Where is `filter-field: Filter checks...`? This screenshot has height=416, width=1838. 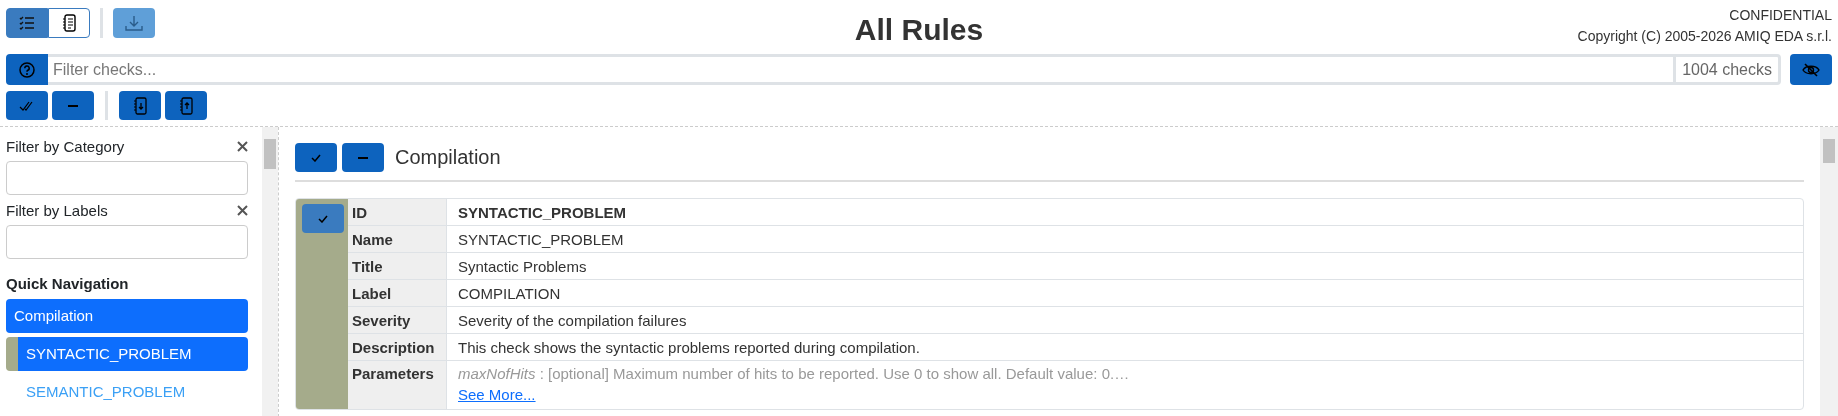
filter-field: Filter checks... is located at coordinates (861, 69).